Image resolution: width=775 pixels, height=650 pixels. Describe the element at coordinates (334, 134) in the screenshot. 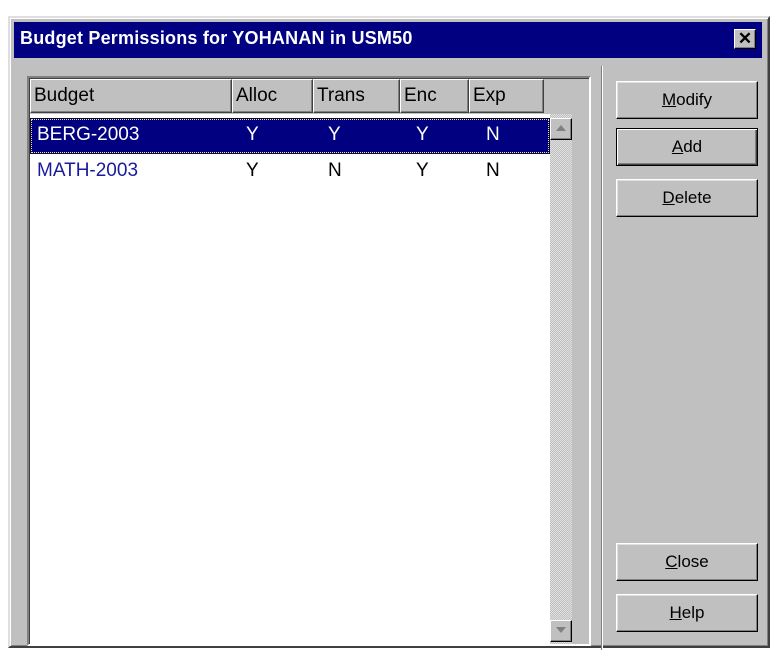

I see `cell-trans: Y` at that location.